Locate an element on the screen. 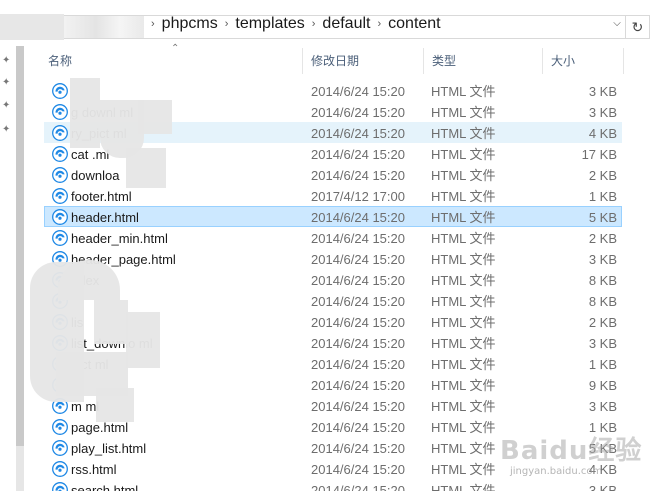 The width and height of the screenshot is (653, 491). watermark: Baidu经验 jingyan.baidu.com is located at coordinates (575, 459).